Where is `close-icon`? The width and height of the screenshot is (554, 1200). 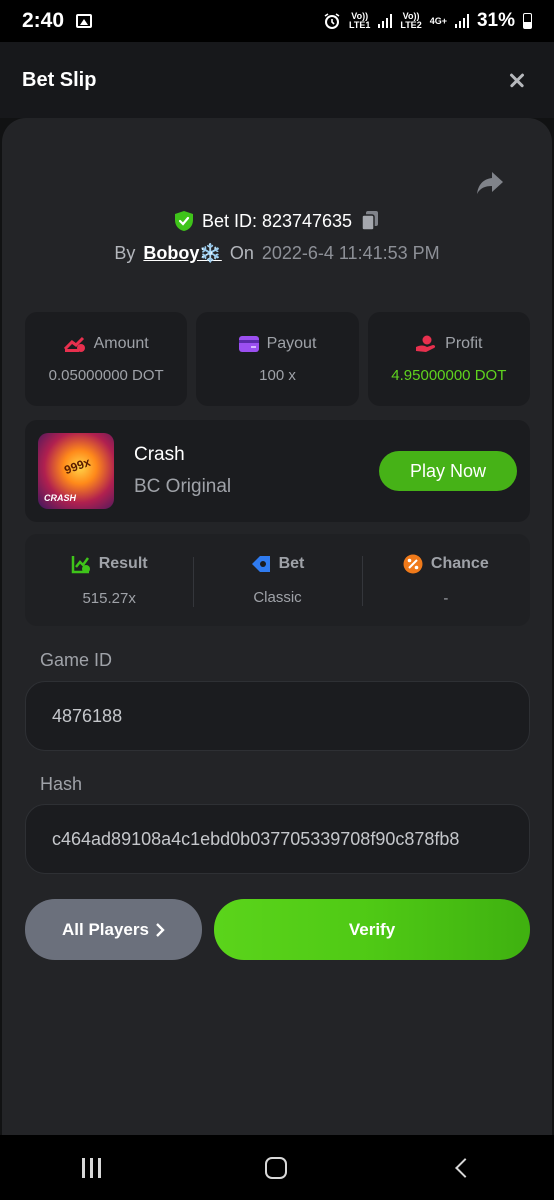 close-icon is located at coordinates (517, 80).